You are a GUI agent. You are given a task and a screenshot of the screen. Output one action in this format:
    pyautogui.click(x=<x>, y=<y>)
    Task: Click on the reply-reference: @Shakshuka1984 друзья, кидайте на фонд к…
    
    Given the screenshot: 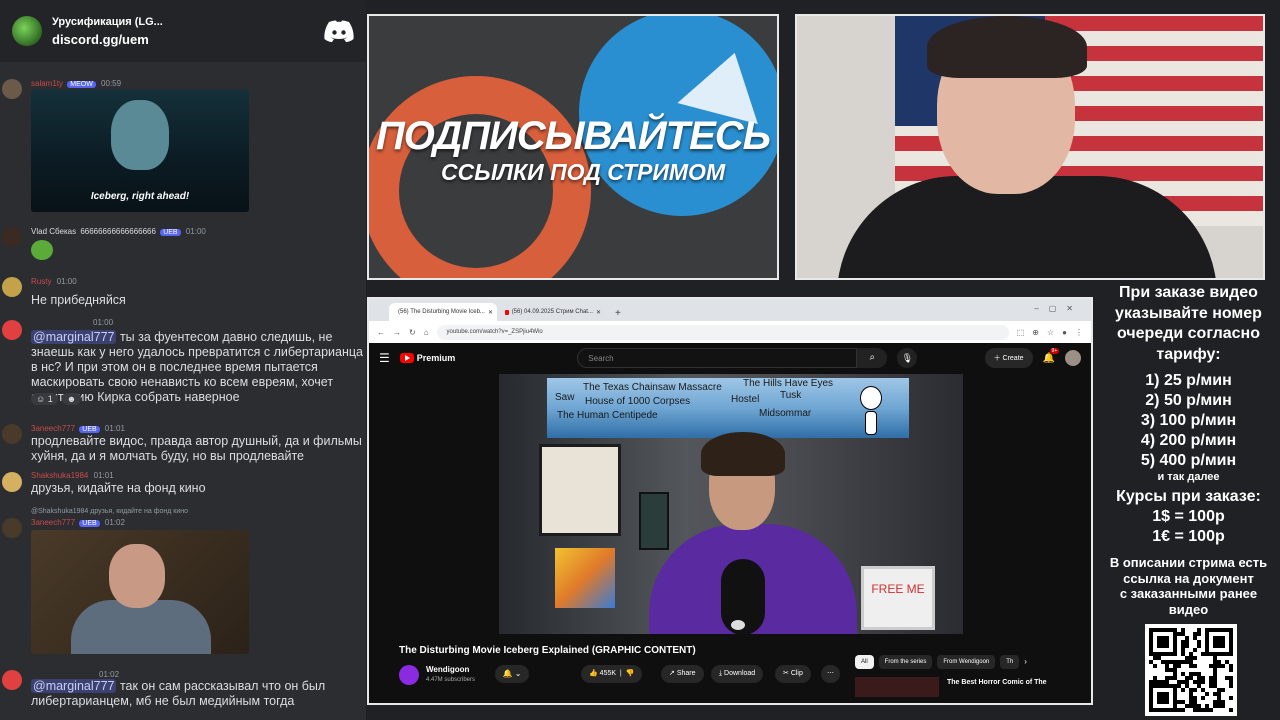 What is the action you would take?
    pyautogui.click(x=109, y=511)
    